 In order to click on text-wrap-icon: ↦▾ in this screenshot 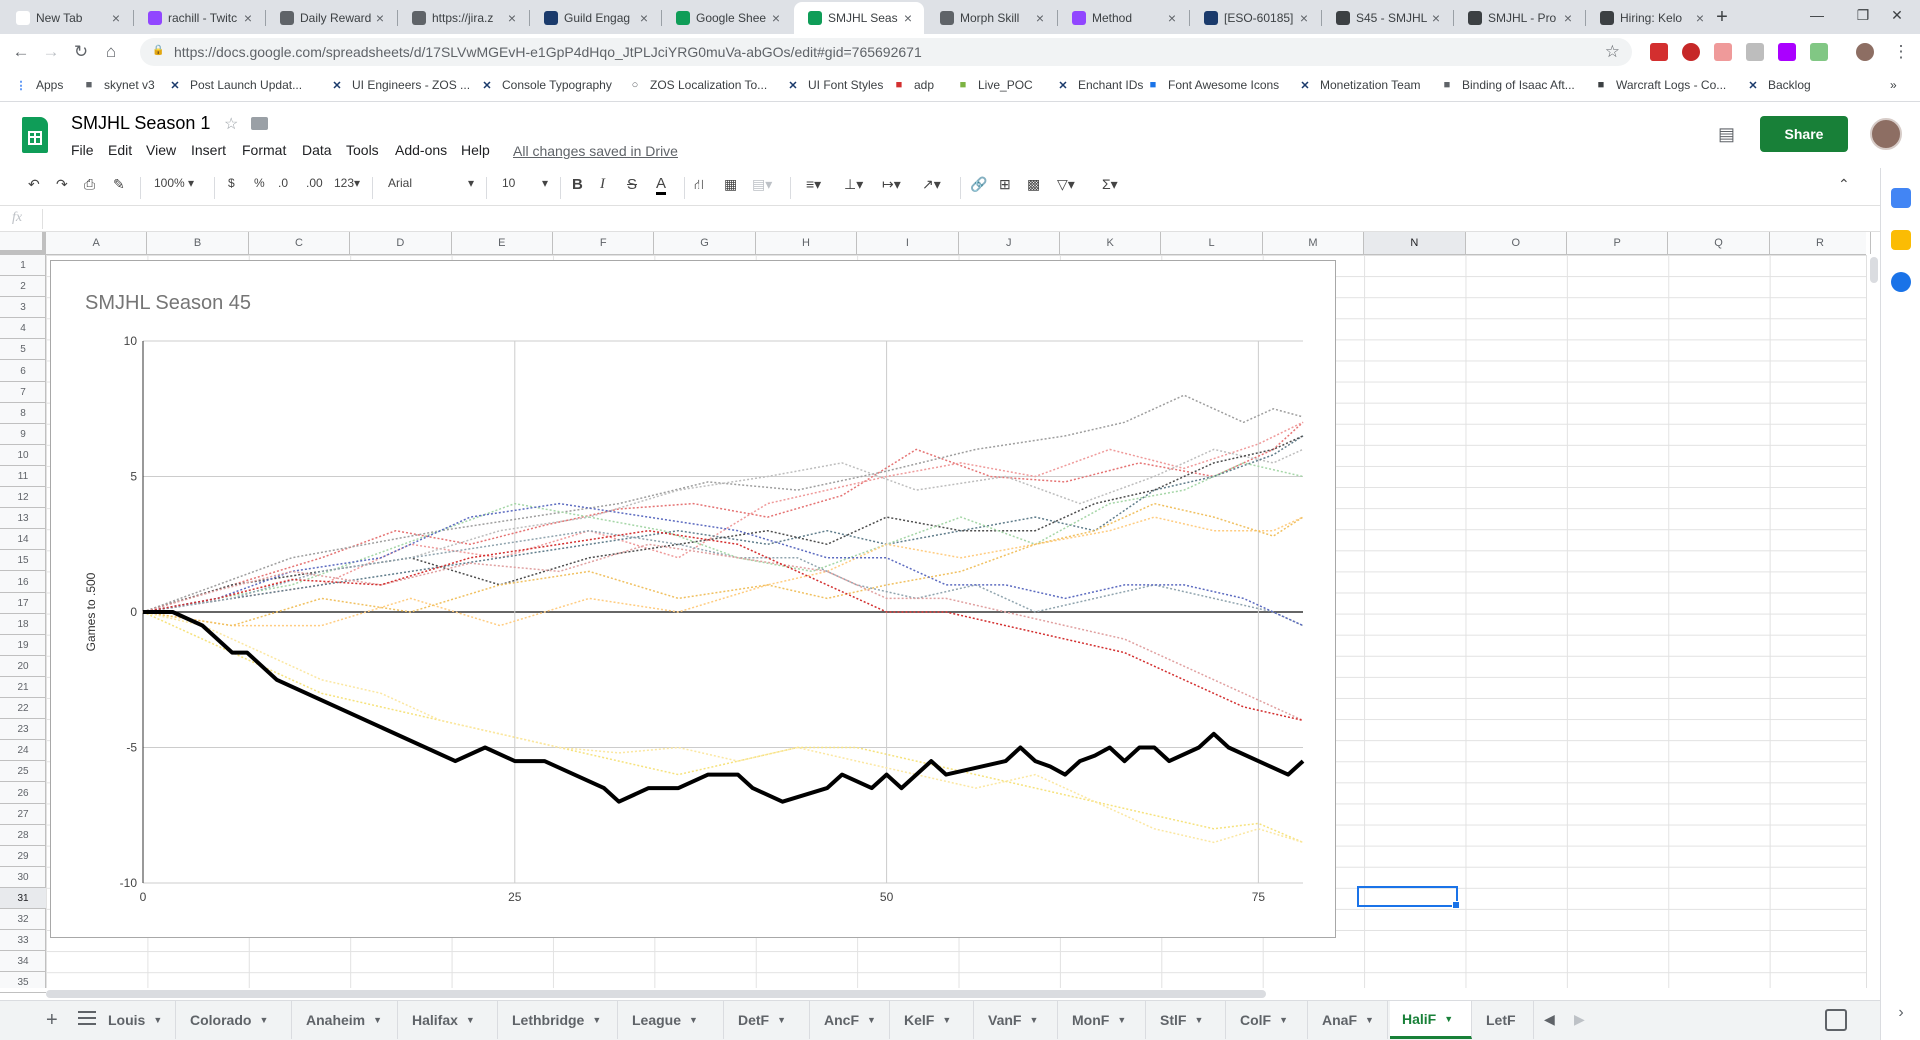, I will do `click(891, 184)`.